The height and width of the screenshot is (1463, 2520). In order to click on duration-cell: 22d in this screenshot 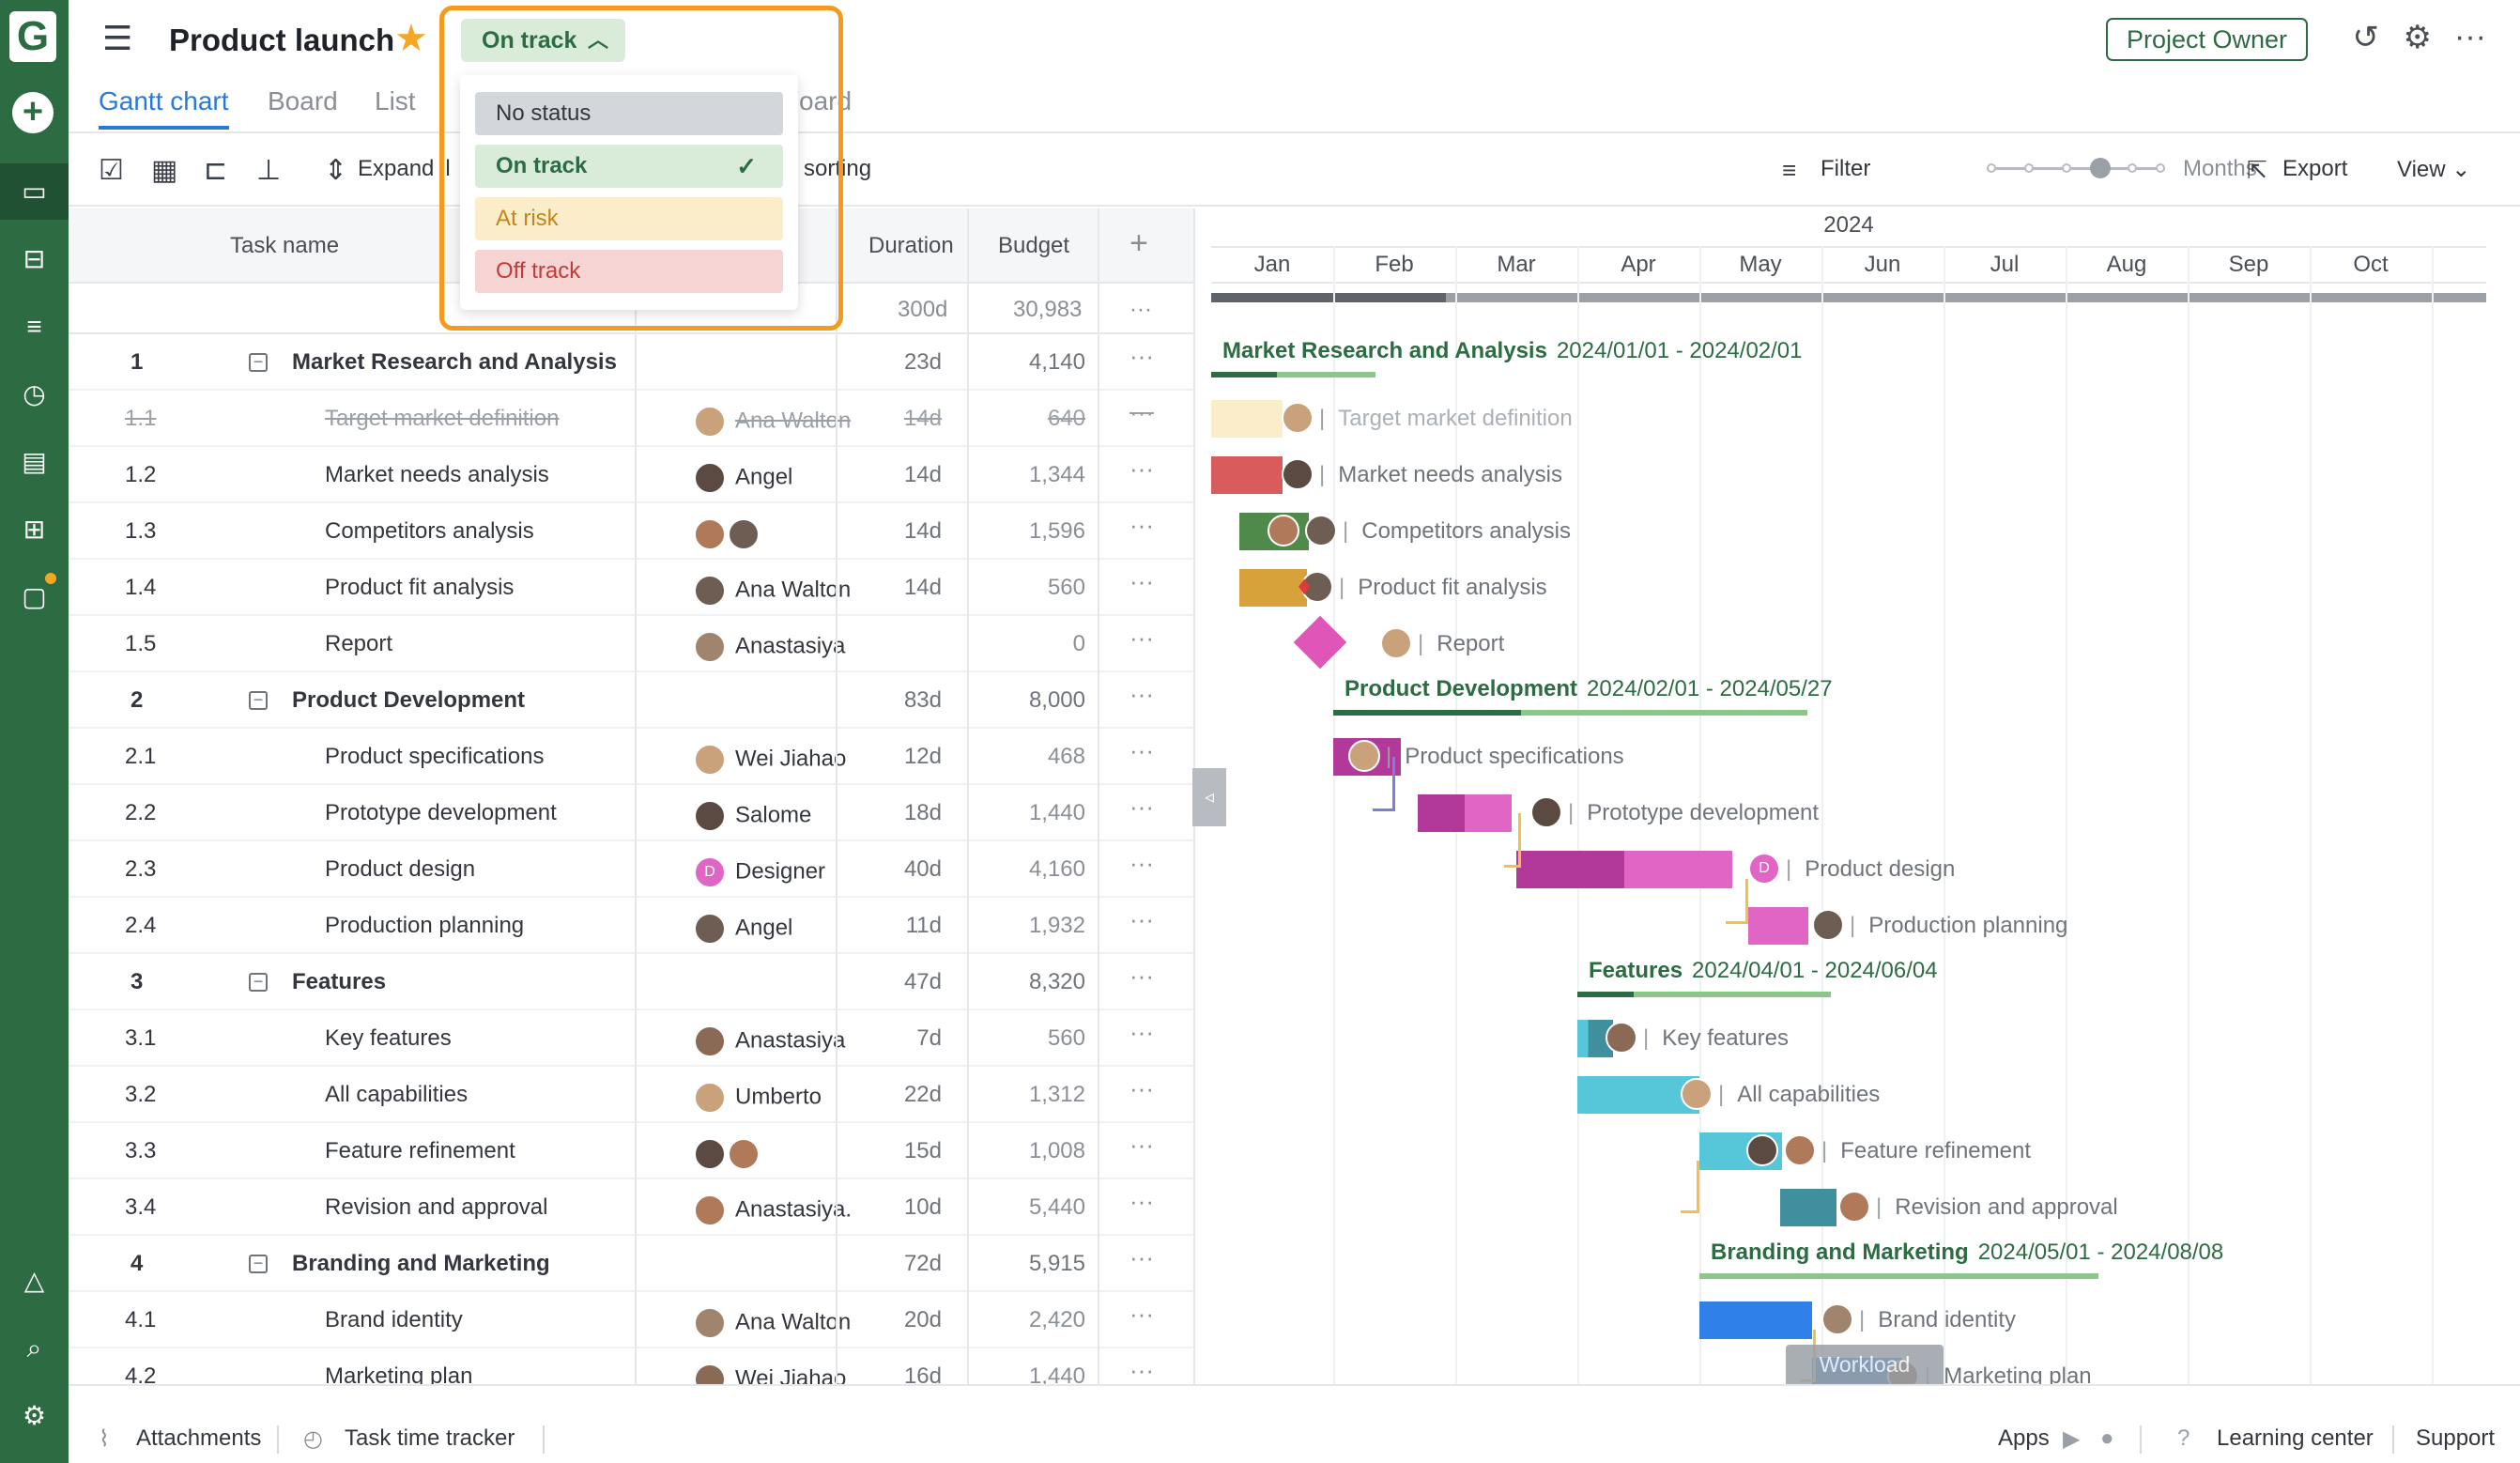, I will do `click(890, 1095)`.